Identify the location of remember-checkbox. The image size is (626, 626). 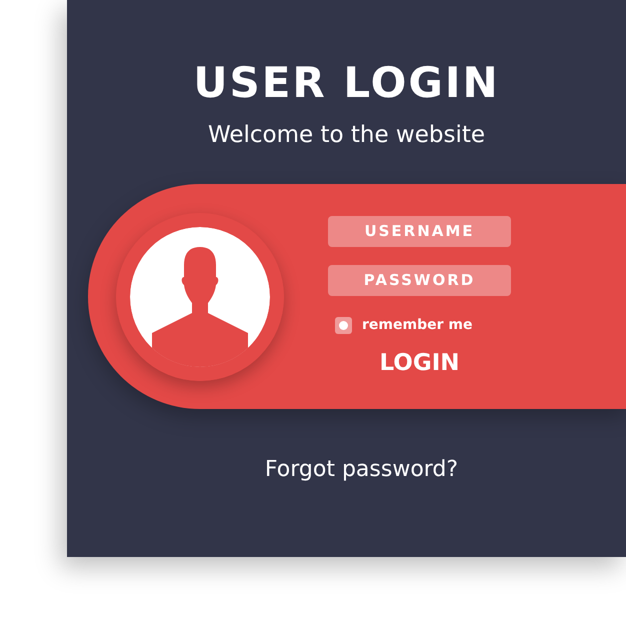
(343, 325).